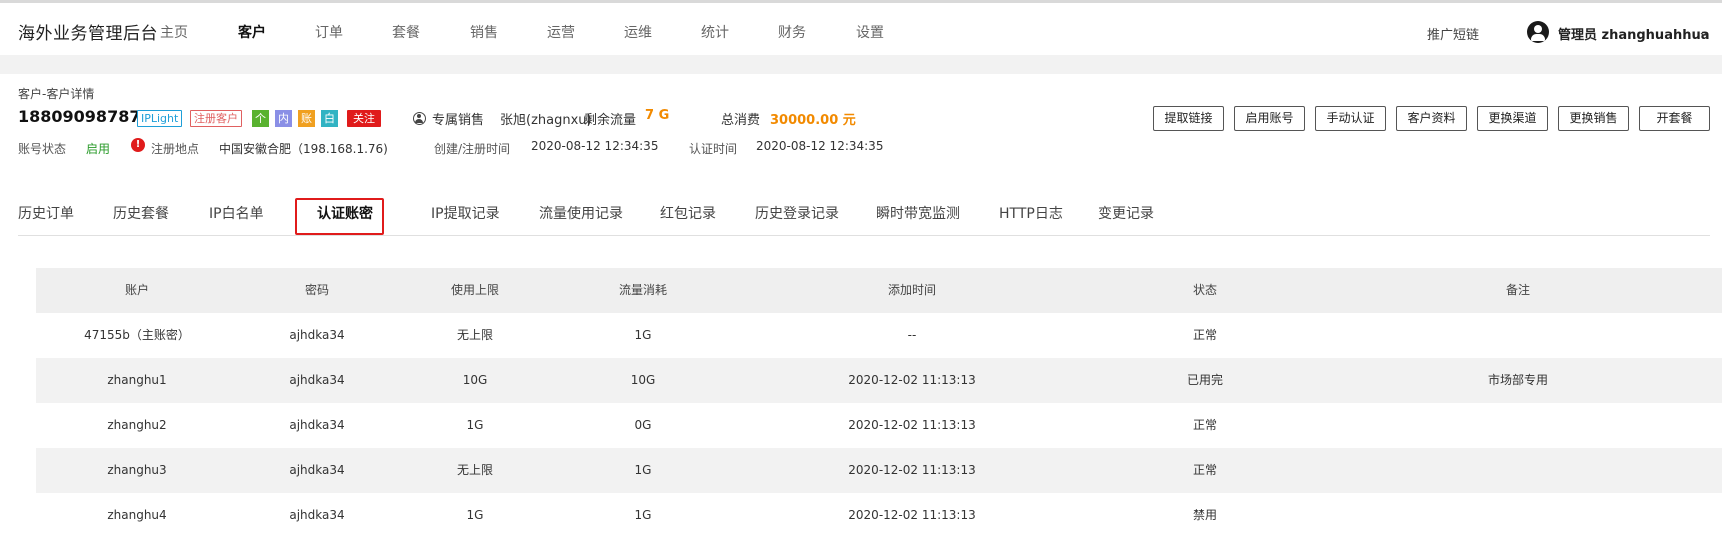 This screenshot has width=1722, height=559. I want to click on chevron-down-icon: ⌄, so click(1703, 32).